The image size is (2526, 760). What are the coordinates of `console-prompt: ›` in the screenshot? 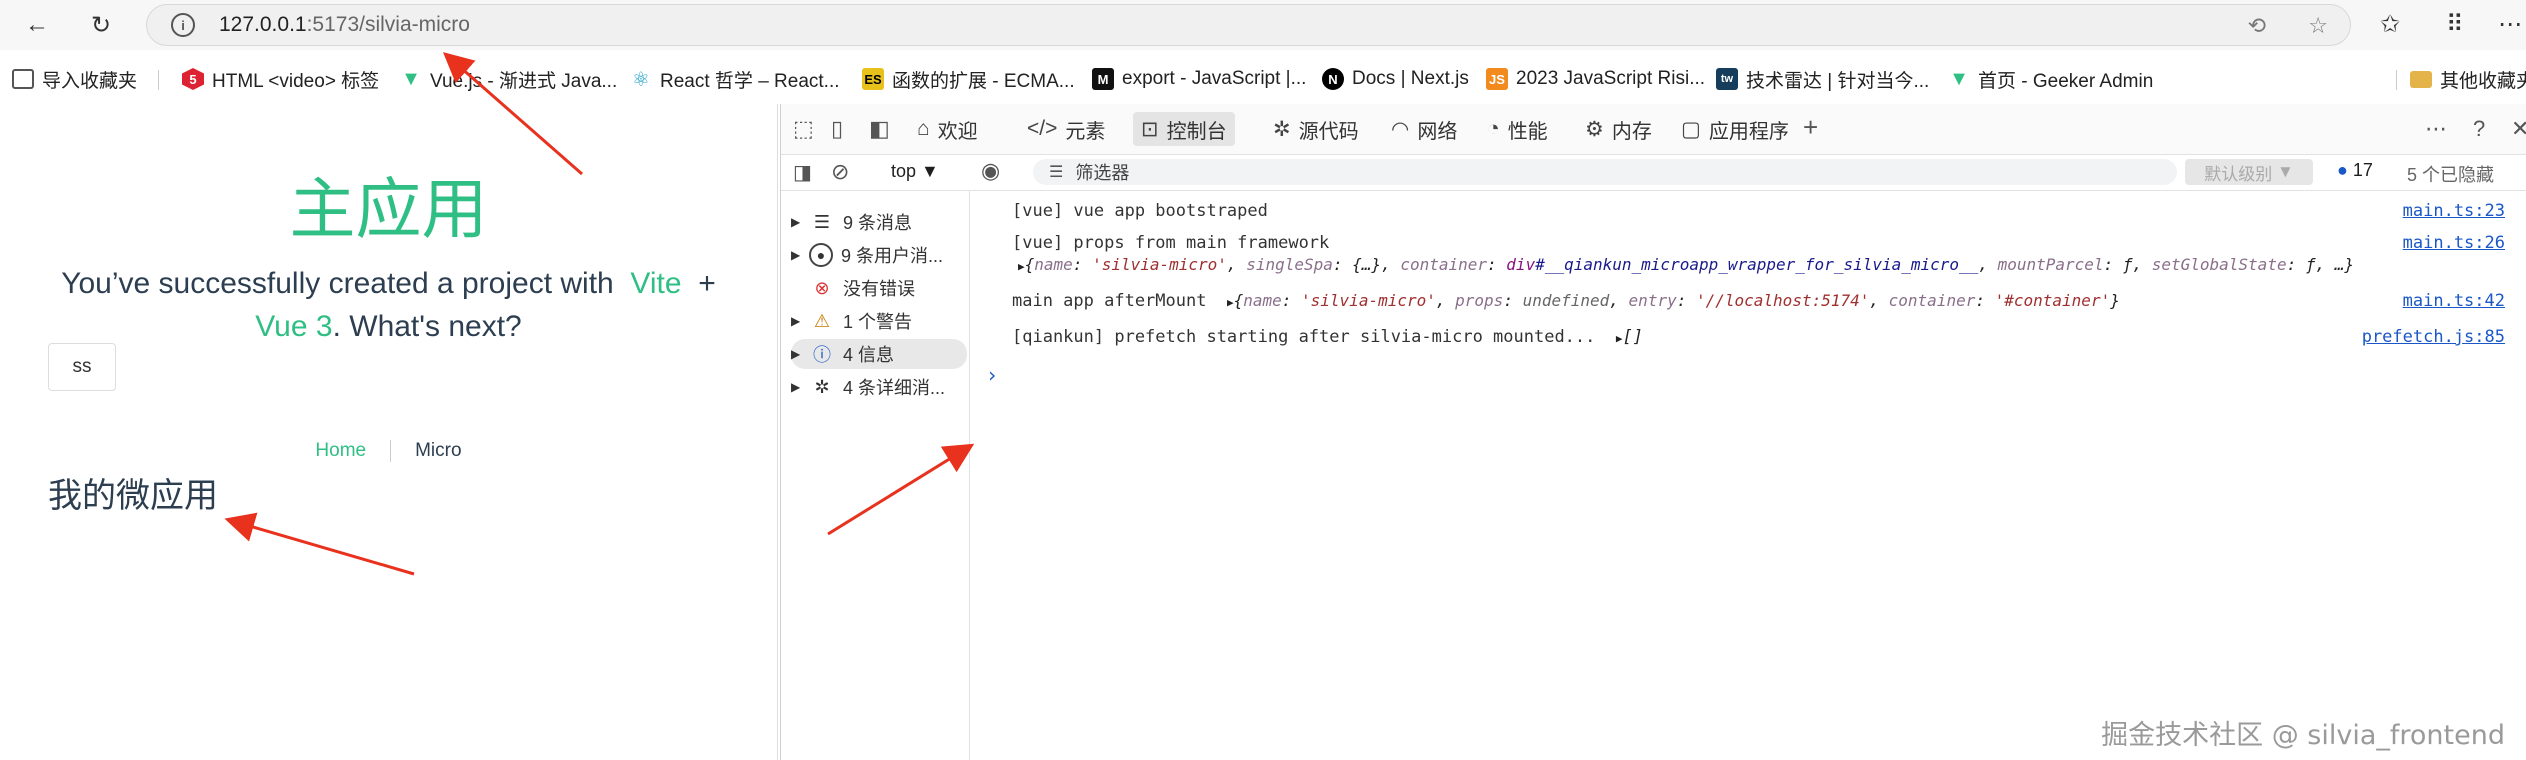 It's located at (992, 375).